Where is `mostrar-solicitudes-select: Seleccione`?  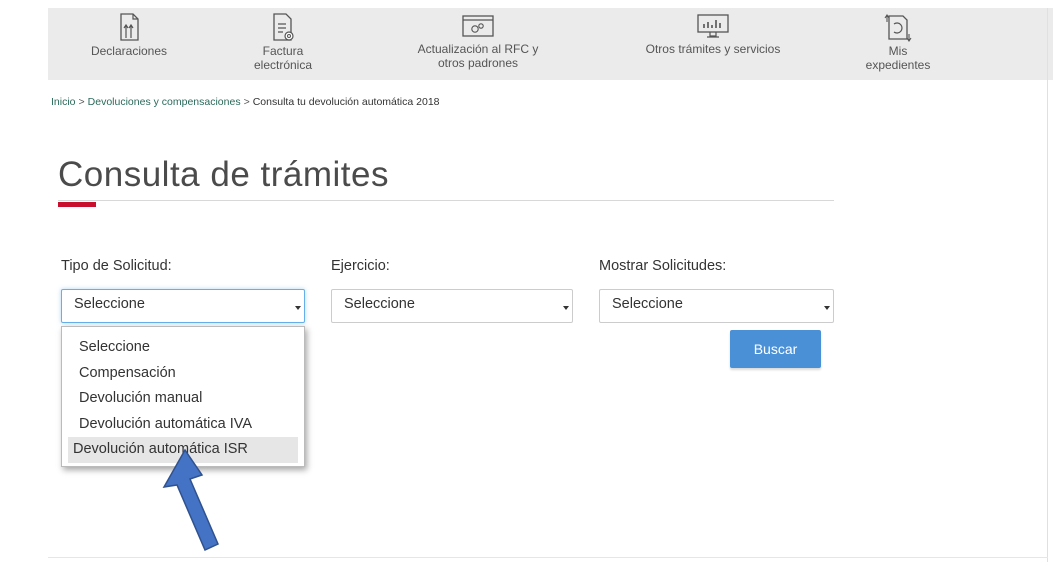 mostrar-solicitudes-select: Seleccione is located at coordinates (716, 306).